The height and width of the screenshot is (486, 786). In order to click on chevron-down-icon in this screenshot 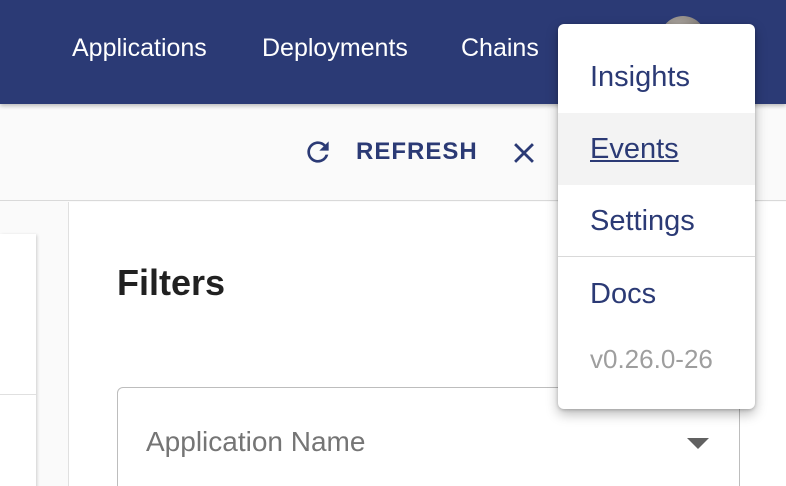, I will do `click(698, 443)`.